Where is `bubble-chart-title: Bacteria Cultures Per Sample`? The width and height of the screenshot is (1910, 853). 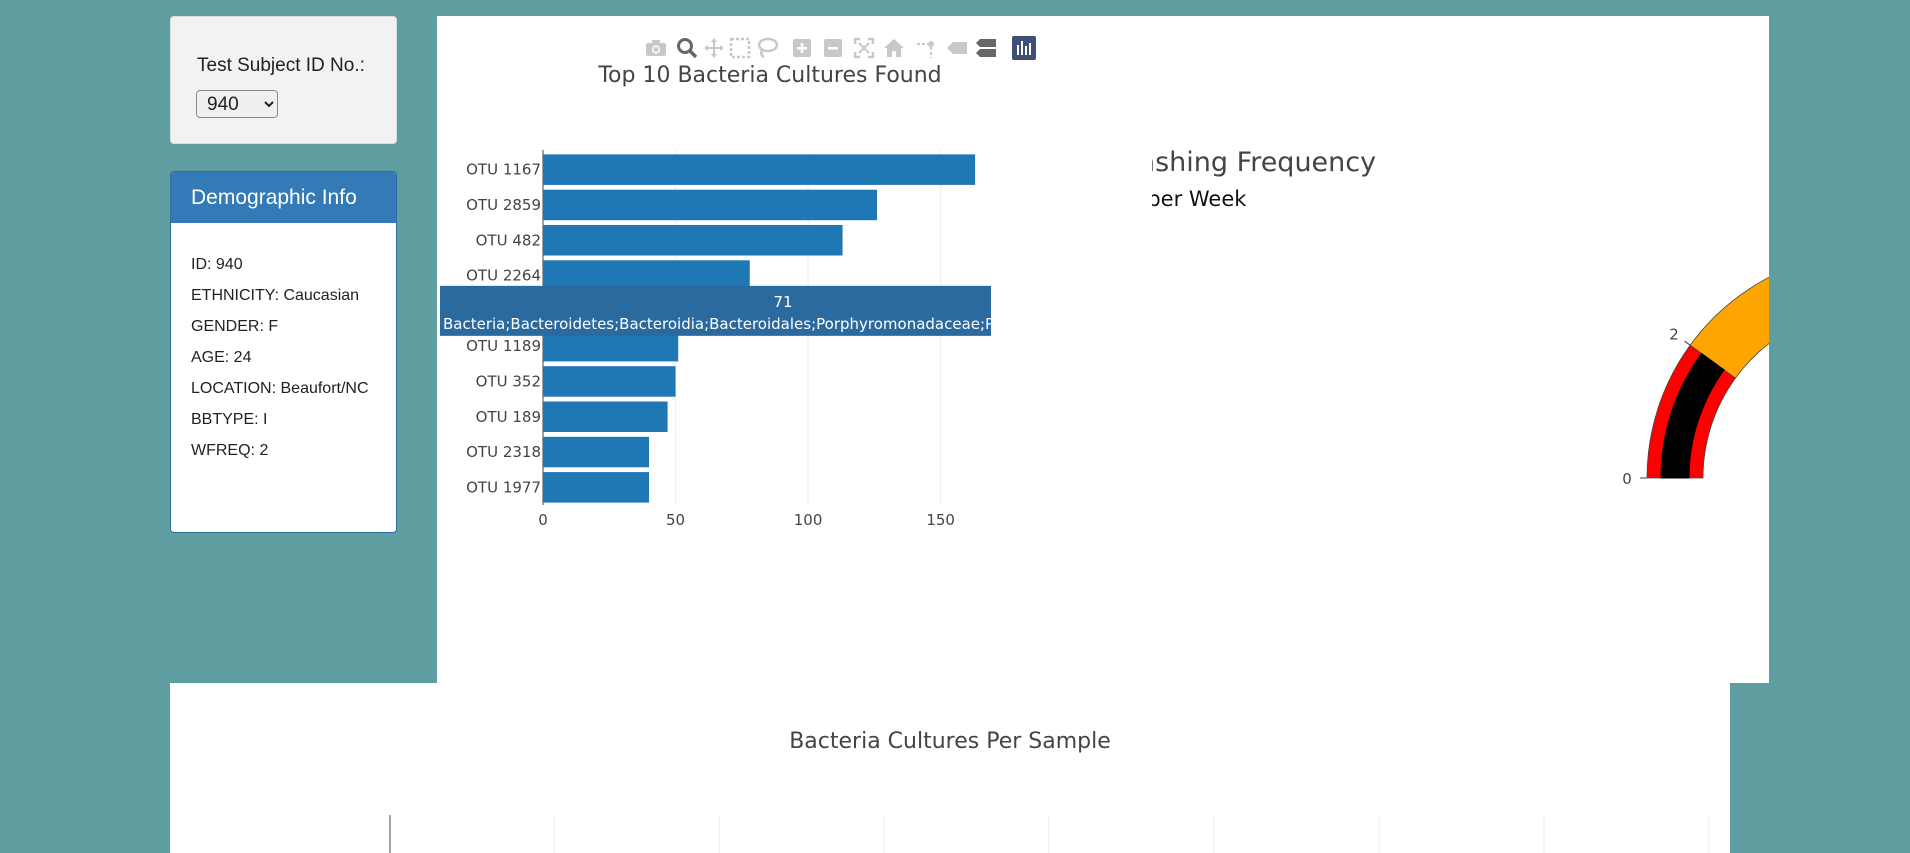 bubble-chart-title: Bacteria Cultures Per Sample is located at coordinates (950, 741).